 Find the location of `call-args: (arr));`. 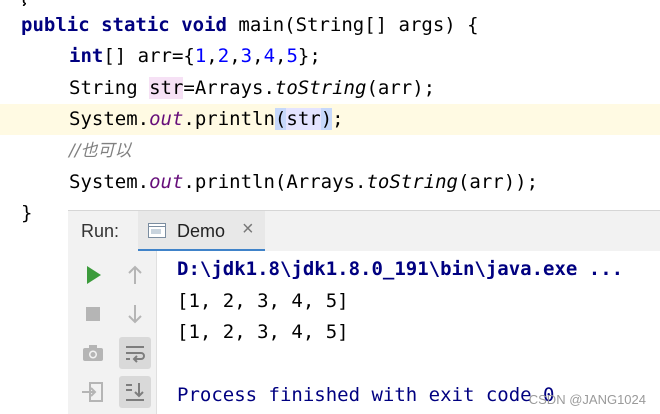

call-args: (arr)); is located at coordinates (498, 182).